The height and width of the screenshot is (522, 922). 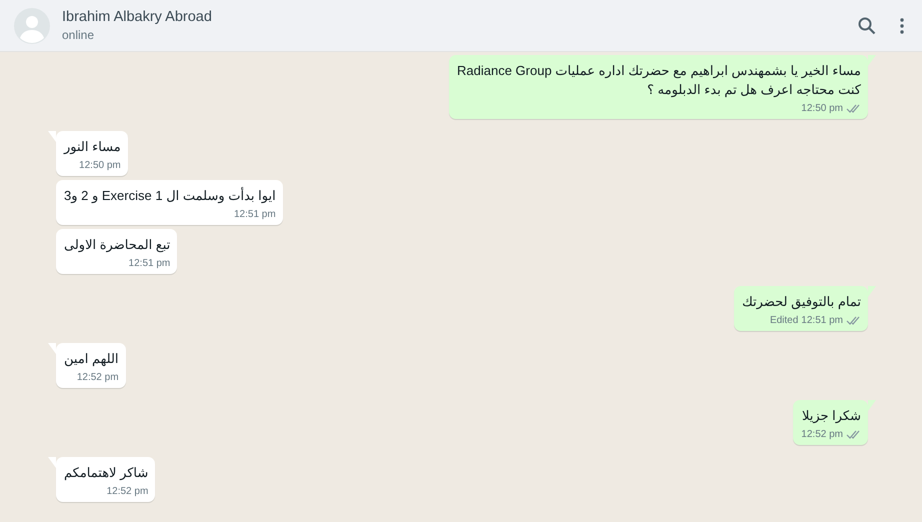 I want to click on message-text: تبع المحاضرة الاولى, so click(x=117, y=245).